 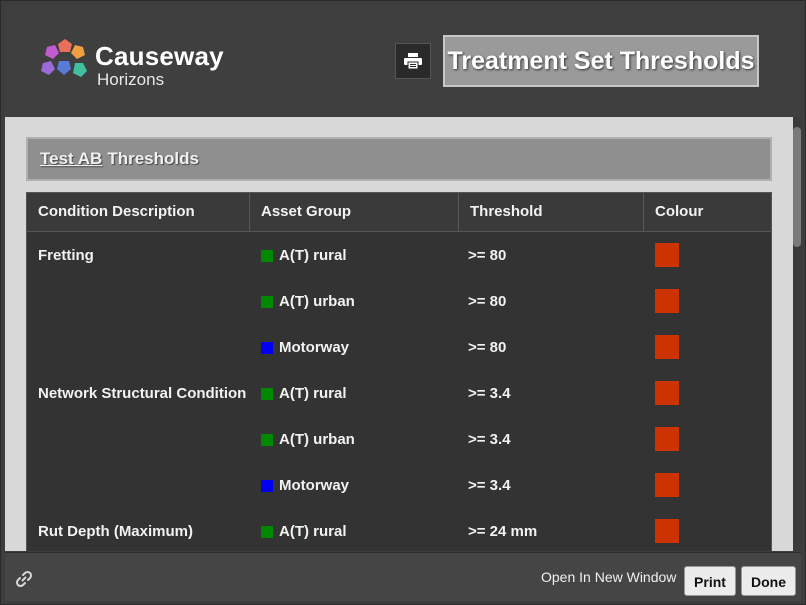 I want to click on table-row: A(T) urban >= 3.4, so click(x=399, y=440).